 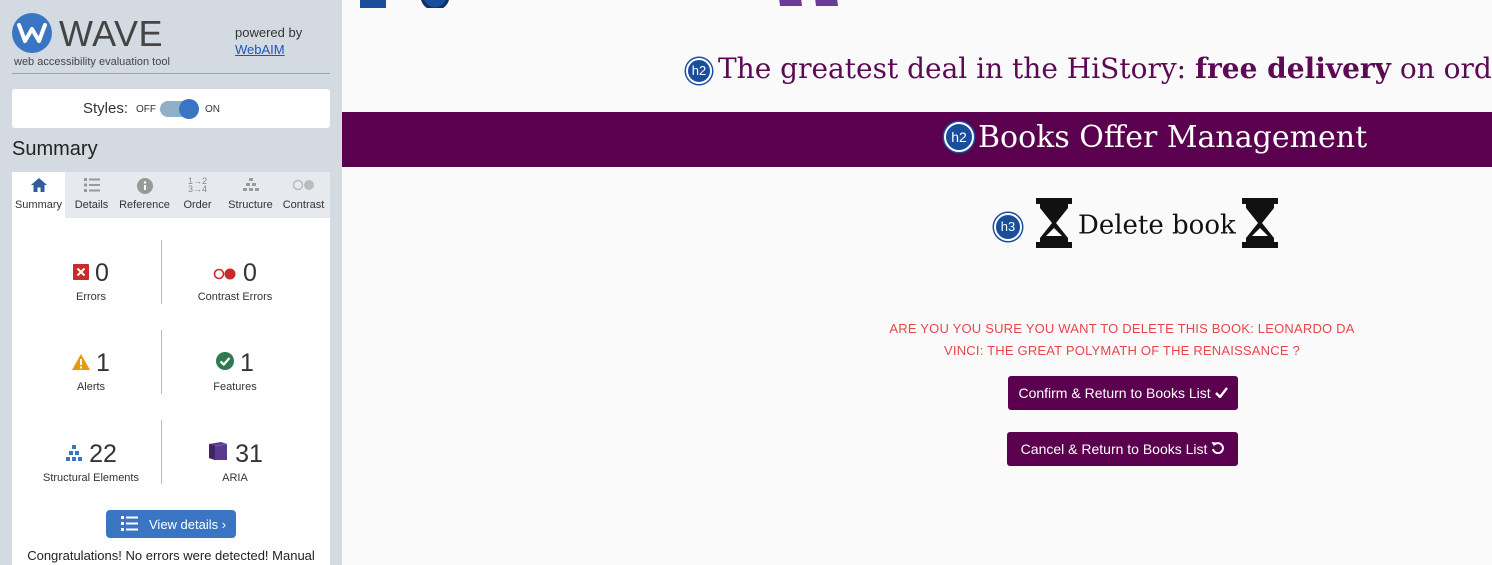 I want to click on alert-icon, so click(x=81, y=362).